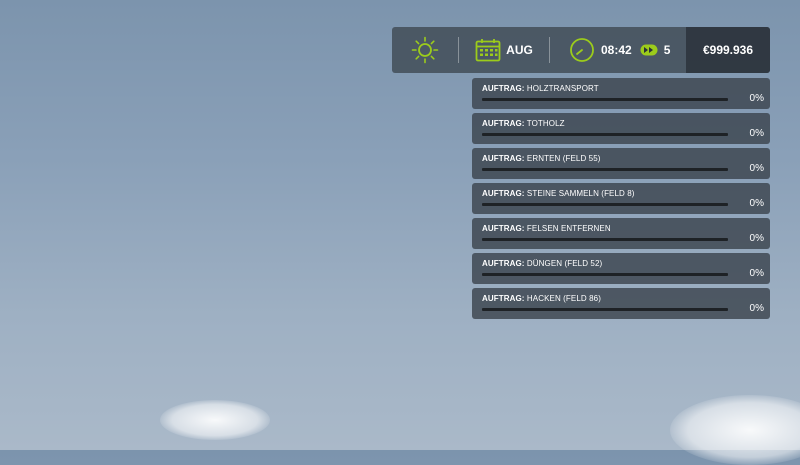  Describe the element at coordinates (563, 158) in the screenshot. I see `mission-name: ERNTEN (FELD 55)` at that location.